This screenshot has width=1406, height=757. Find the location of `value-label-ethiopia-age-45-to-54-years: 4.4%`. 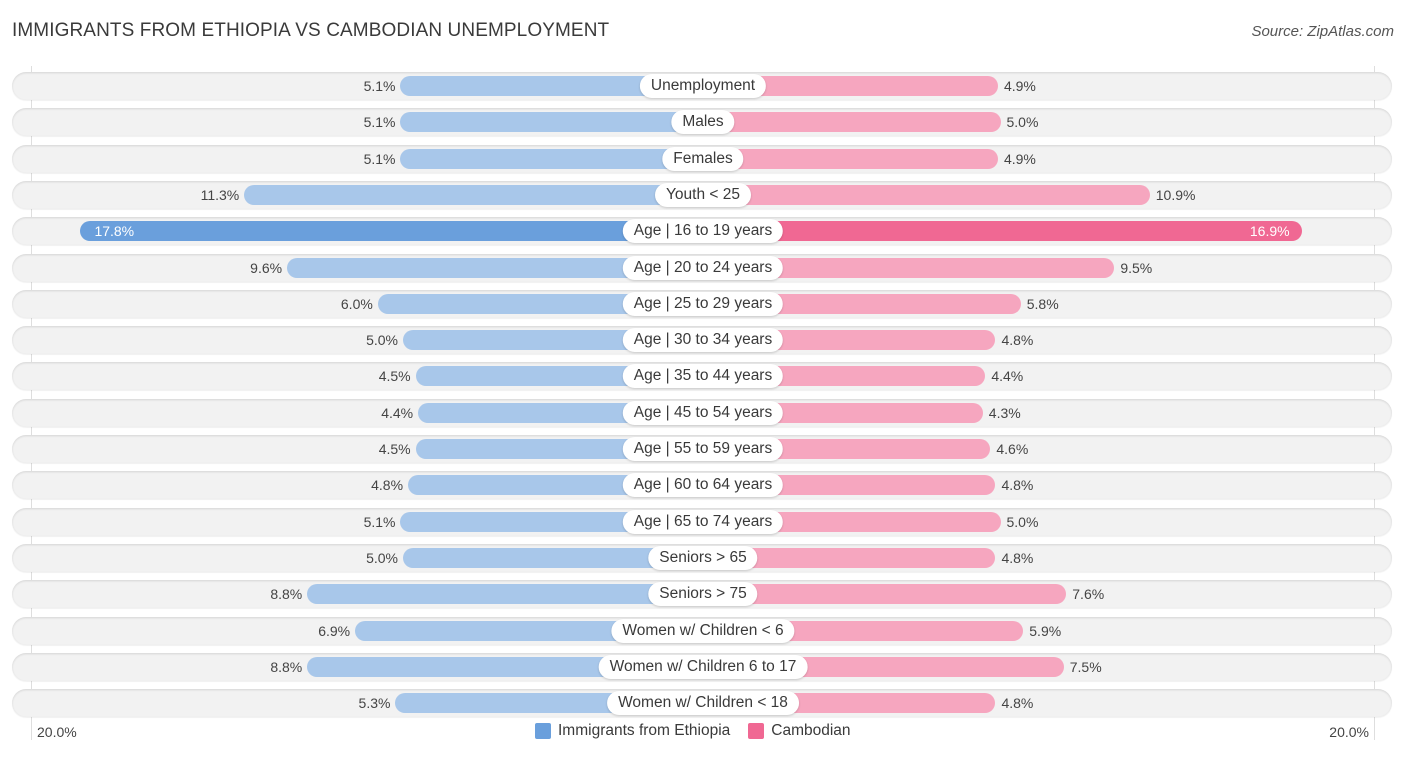

value-label-ethiopia-age-45-to-54-years: 4.4% is located at coordinates (397, 412).